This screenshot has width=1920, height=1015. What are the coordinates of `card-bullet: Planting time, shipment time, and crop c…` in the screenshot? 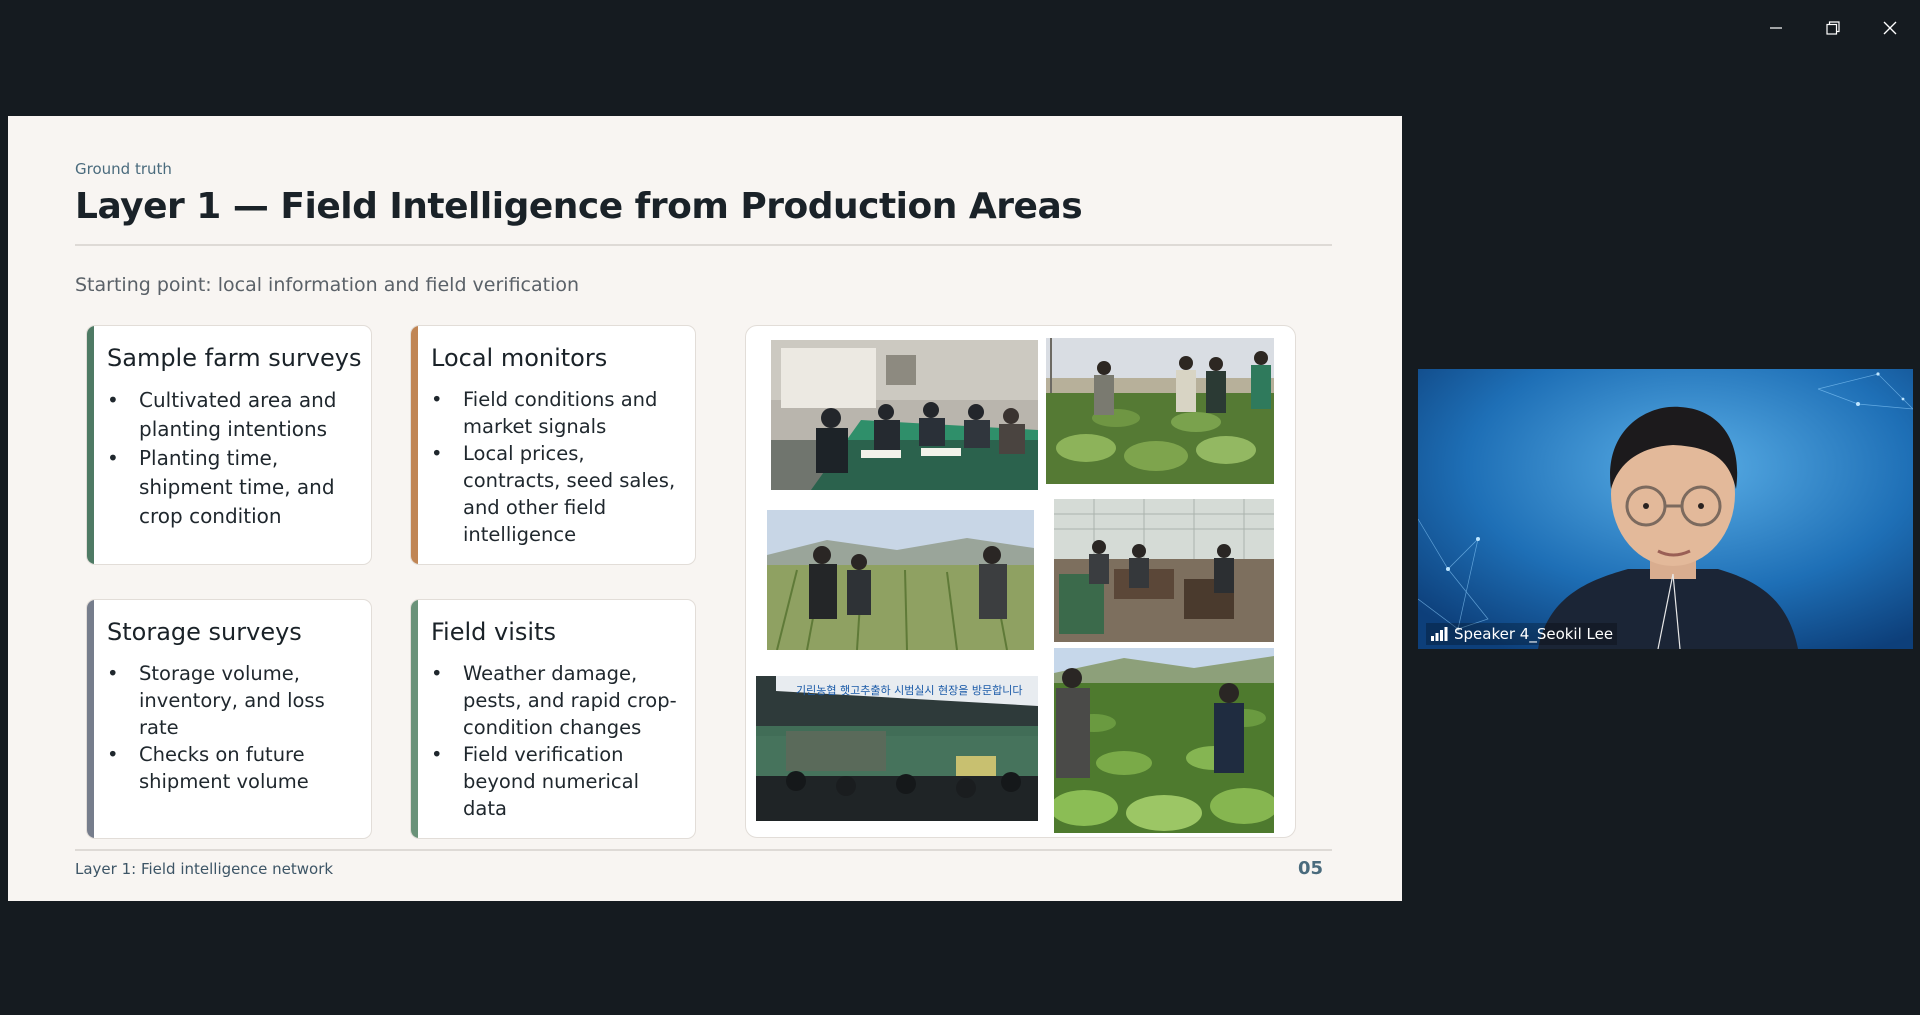 It's located at (234, 487).